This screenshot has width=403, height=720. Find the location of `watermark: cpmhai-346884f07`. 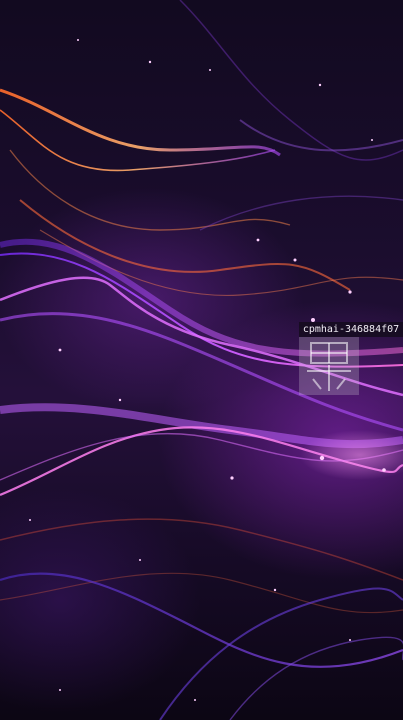

watermark: cpmhai-346884f07 is located at coordinates (351, 360).